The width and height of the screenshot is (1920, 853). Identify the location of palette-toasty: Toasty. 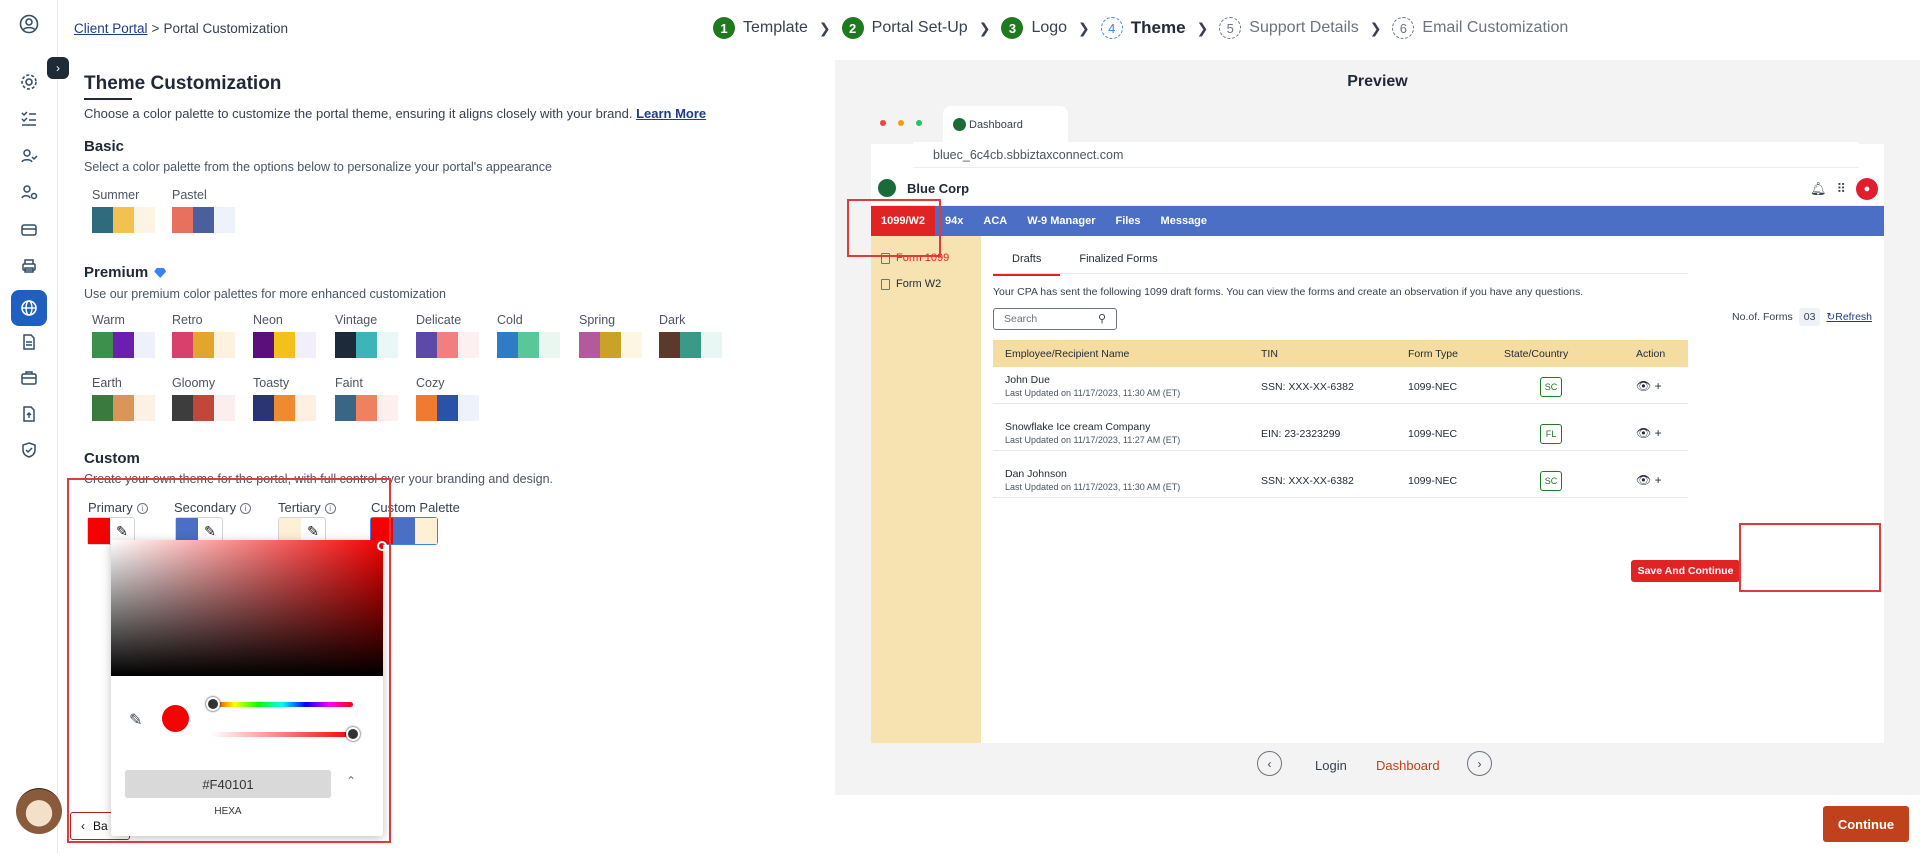
(284, 398).